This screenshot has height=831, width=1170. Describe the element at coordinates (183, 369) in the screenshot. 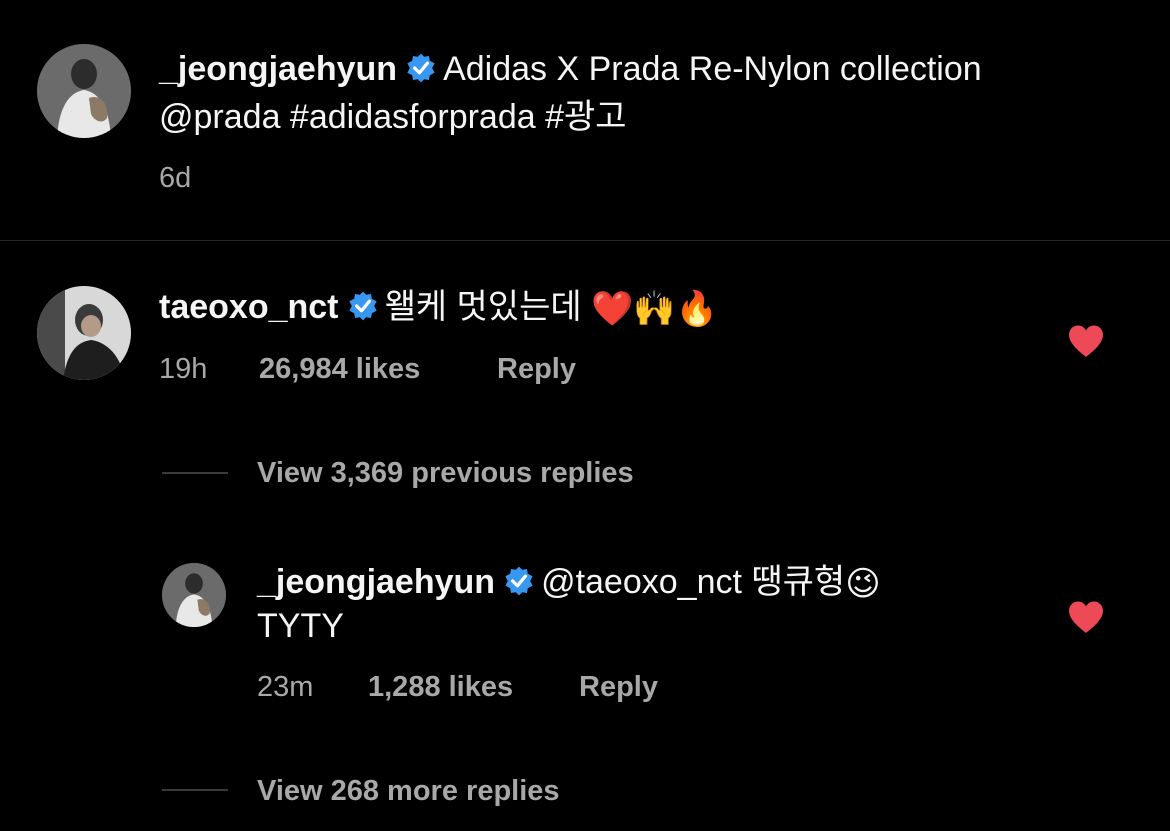

I see `comment-time: 19h` at that location.